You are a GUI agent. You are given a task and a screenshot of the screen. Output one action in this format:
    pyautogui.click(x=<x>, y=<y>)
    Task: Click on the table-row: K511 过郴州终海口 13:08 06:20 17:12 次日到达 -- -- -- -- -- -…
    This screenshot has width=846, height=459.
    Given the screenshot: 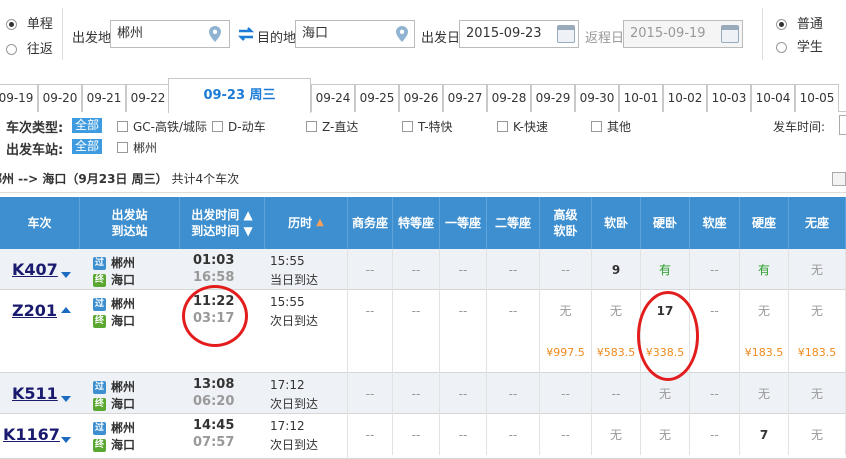 What is the action you would take?
    pyautogui.click(x=423, y=393)
    